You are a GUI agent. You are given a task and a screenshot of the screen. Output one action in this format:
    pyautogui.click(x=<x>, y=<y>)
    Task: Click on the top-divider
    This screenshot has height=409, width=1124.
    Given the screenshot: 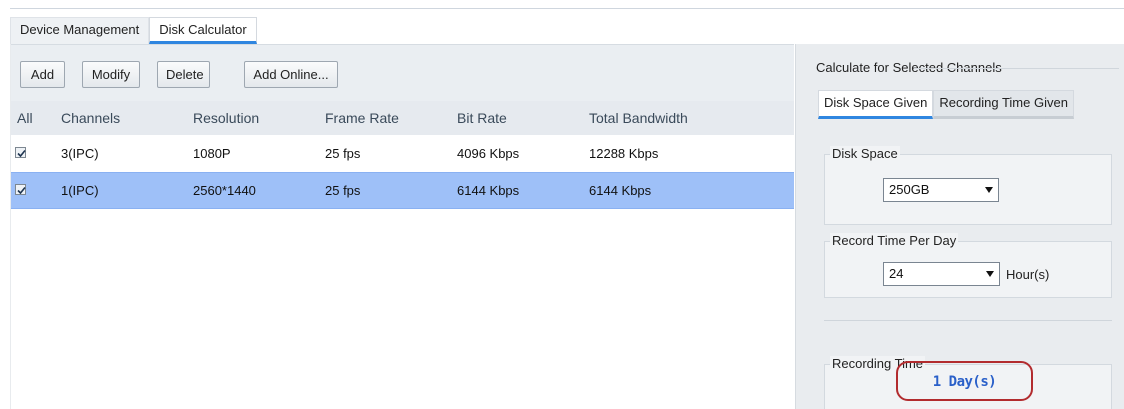 What is the action you would take?
    pyautogui.click(x=567, y=8)
    